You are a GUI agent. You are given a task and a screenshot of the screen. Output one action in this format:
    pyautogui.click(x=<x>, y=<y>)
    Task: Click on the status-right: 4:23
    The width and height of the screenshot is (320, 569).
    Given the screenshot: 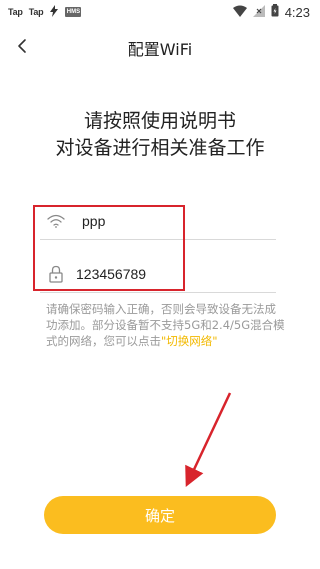 What is the action you would take?
    pyautogui.click(x=271, y=12)
    